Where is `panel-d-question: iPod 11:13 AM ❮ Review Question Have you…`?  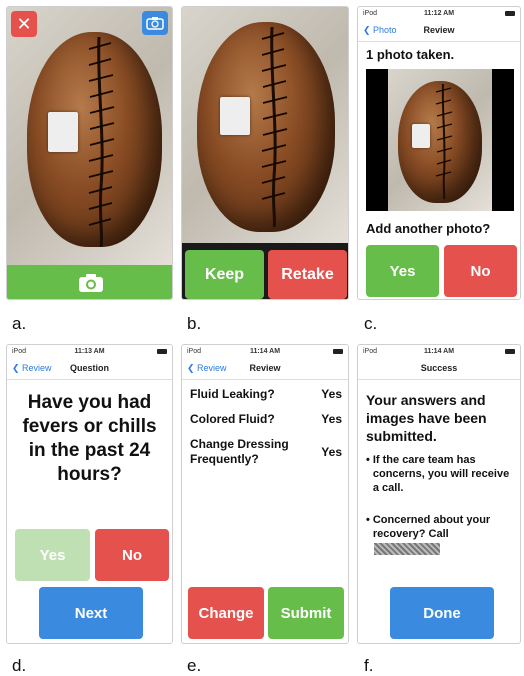 panel-d-question: iPod 11:13 AM ❮ Review Question Have you… is located at coordinates (89, 494).